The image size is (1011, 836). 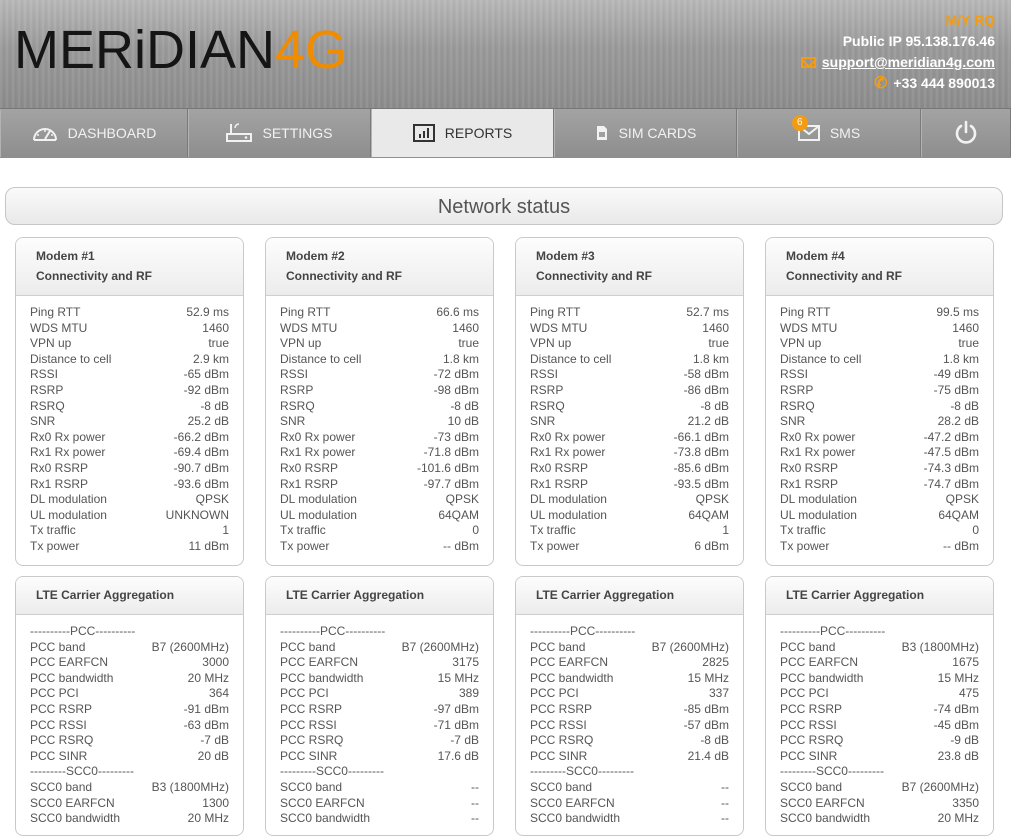 I want to click on tab-settings: SETTINGS, so click(x=279, y=133).